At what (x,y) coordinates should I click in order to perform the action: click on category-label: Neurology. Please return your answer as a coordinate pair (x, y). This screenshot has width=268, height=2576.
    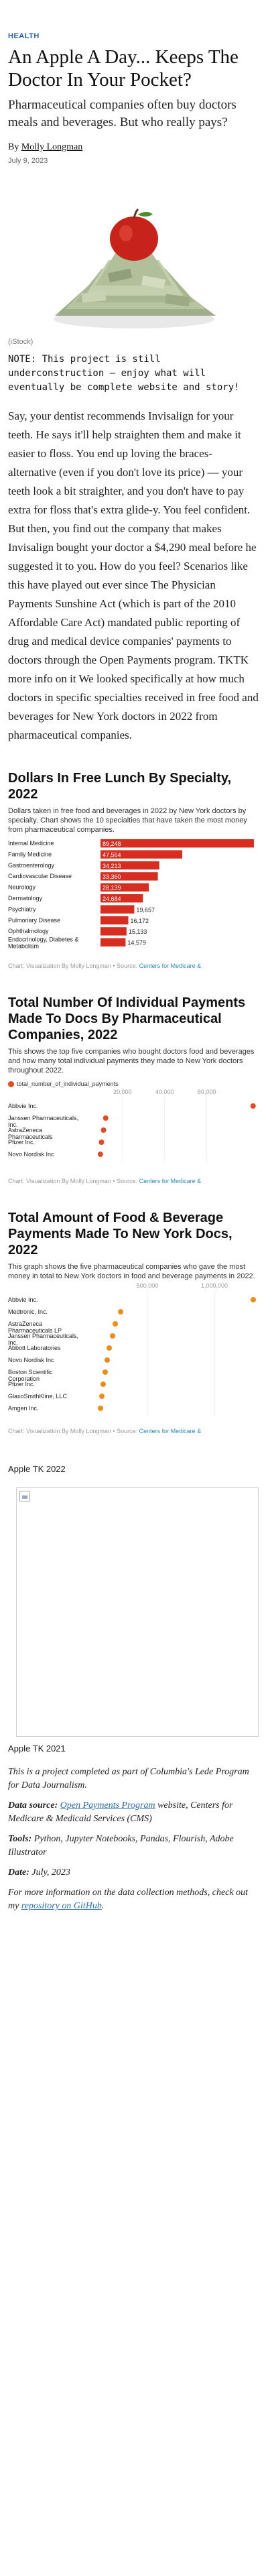
    Looking at the image, I should click on (22, 888).